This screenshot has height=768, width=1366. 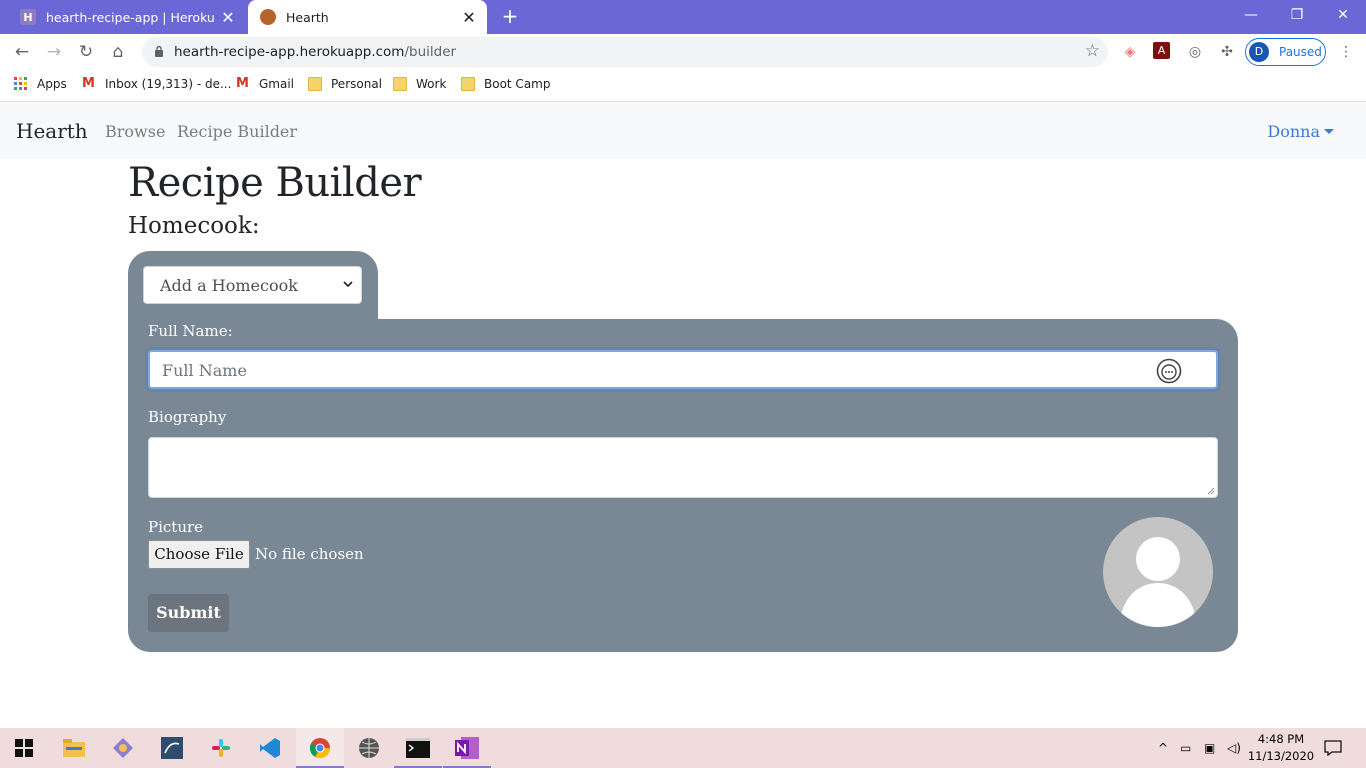 What do you see at coordinates (307, 17) in the screenshot?
I see `tab-title: Hearth` at bounding box center [307, 17].